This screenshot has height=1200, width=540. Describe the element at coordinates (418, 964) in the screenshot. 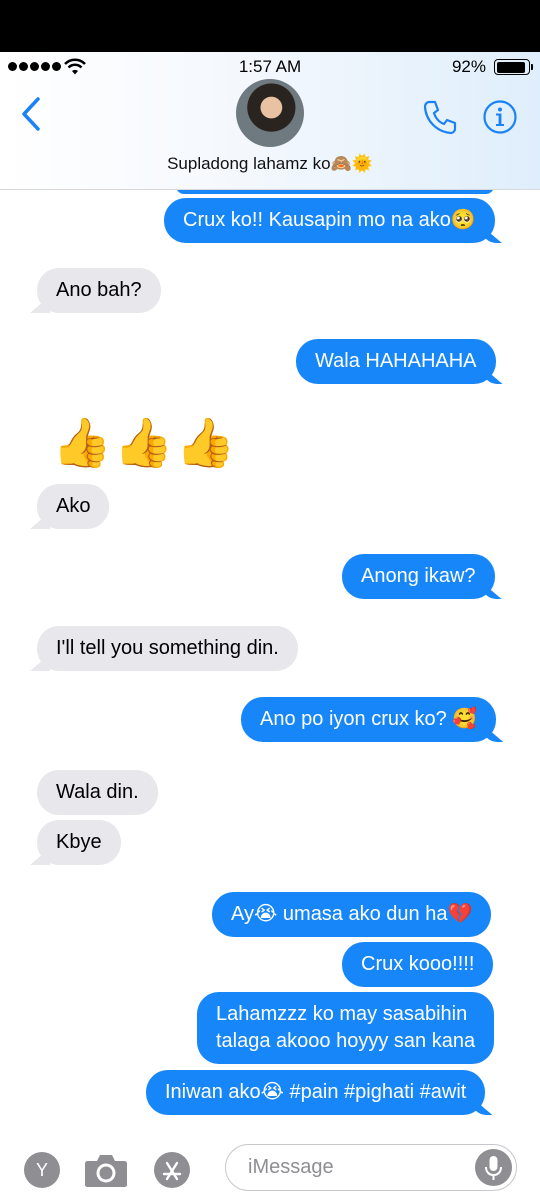

I see `message-bubble-sent: Crux kooo!!!!` at that location.